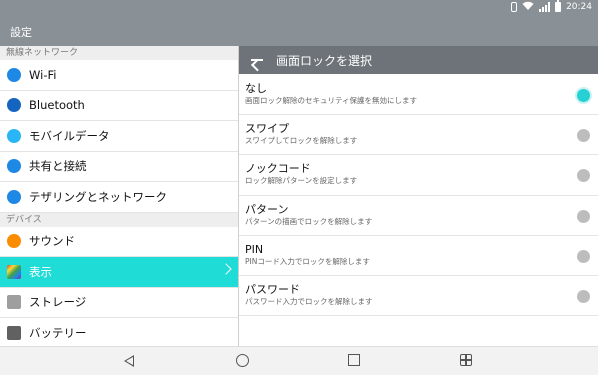  What do you see at coordinates (418, 296) in the screenshot?
I see `lock-option: パスワード パスワード入力でロックを解除します` at bounding box center [418, 296].